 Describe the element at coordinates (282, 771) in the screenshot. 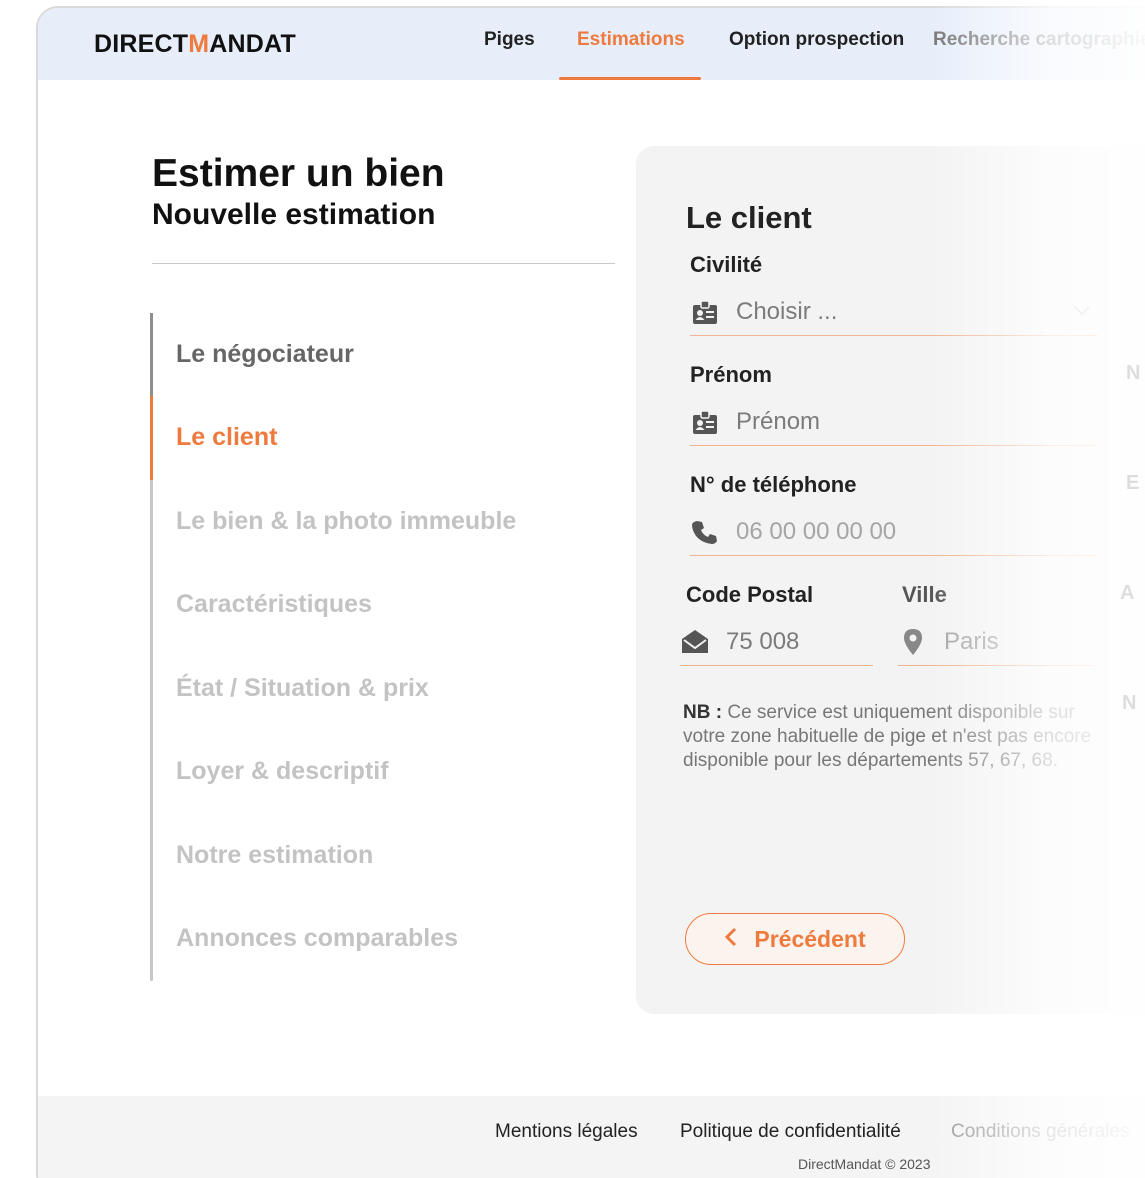

I see `step-loyer-descriptif: Loyer & descriptif` at that location.